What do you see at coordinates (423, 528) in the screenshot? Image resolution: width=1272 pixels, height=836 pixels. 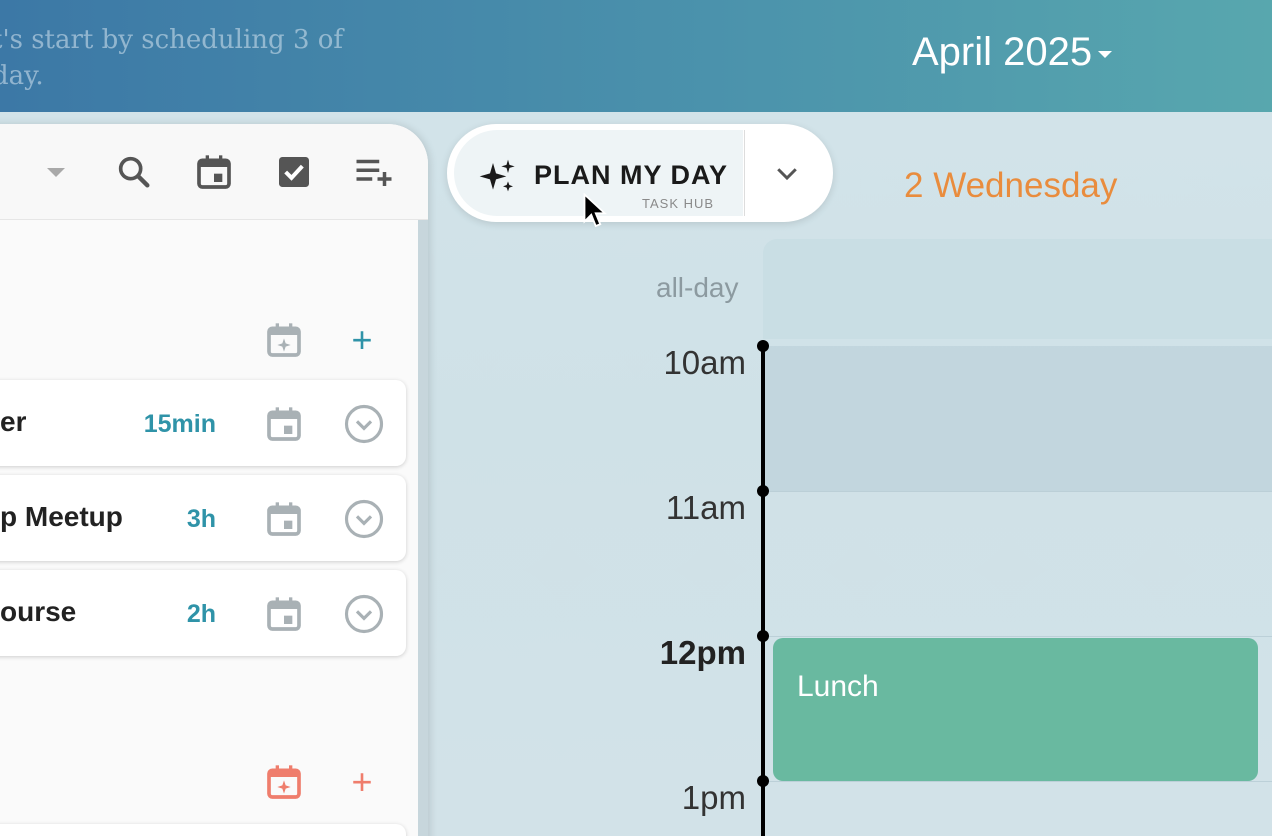 I see `panel-scrollbar` at bounding box center [423, 528].